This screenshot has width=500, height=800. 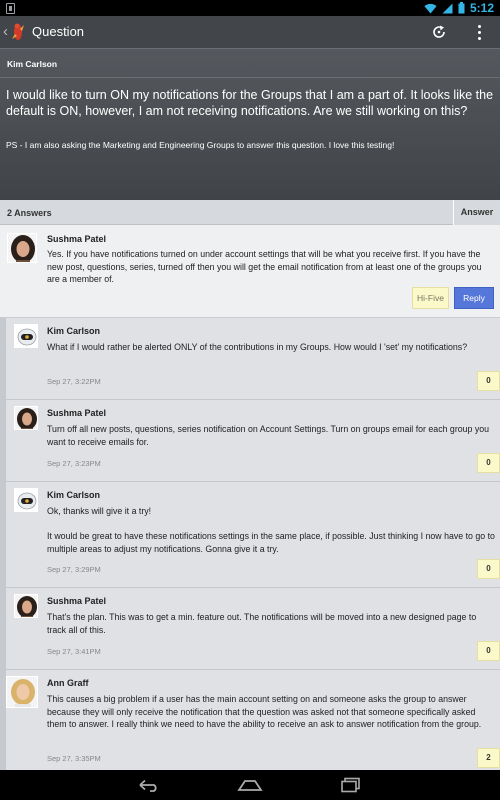 What do you see at coordinates (476, 212) in the screenshot?
I see `answer-button: Answer` at bounding box center [476, 212].